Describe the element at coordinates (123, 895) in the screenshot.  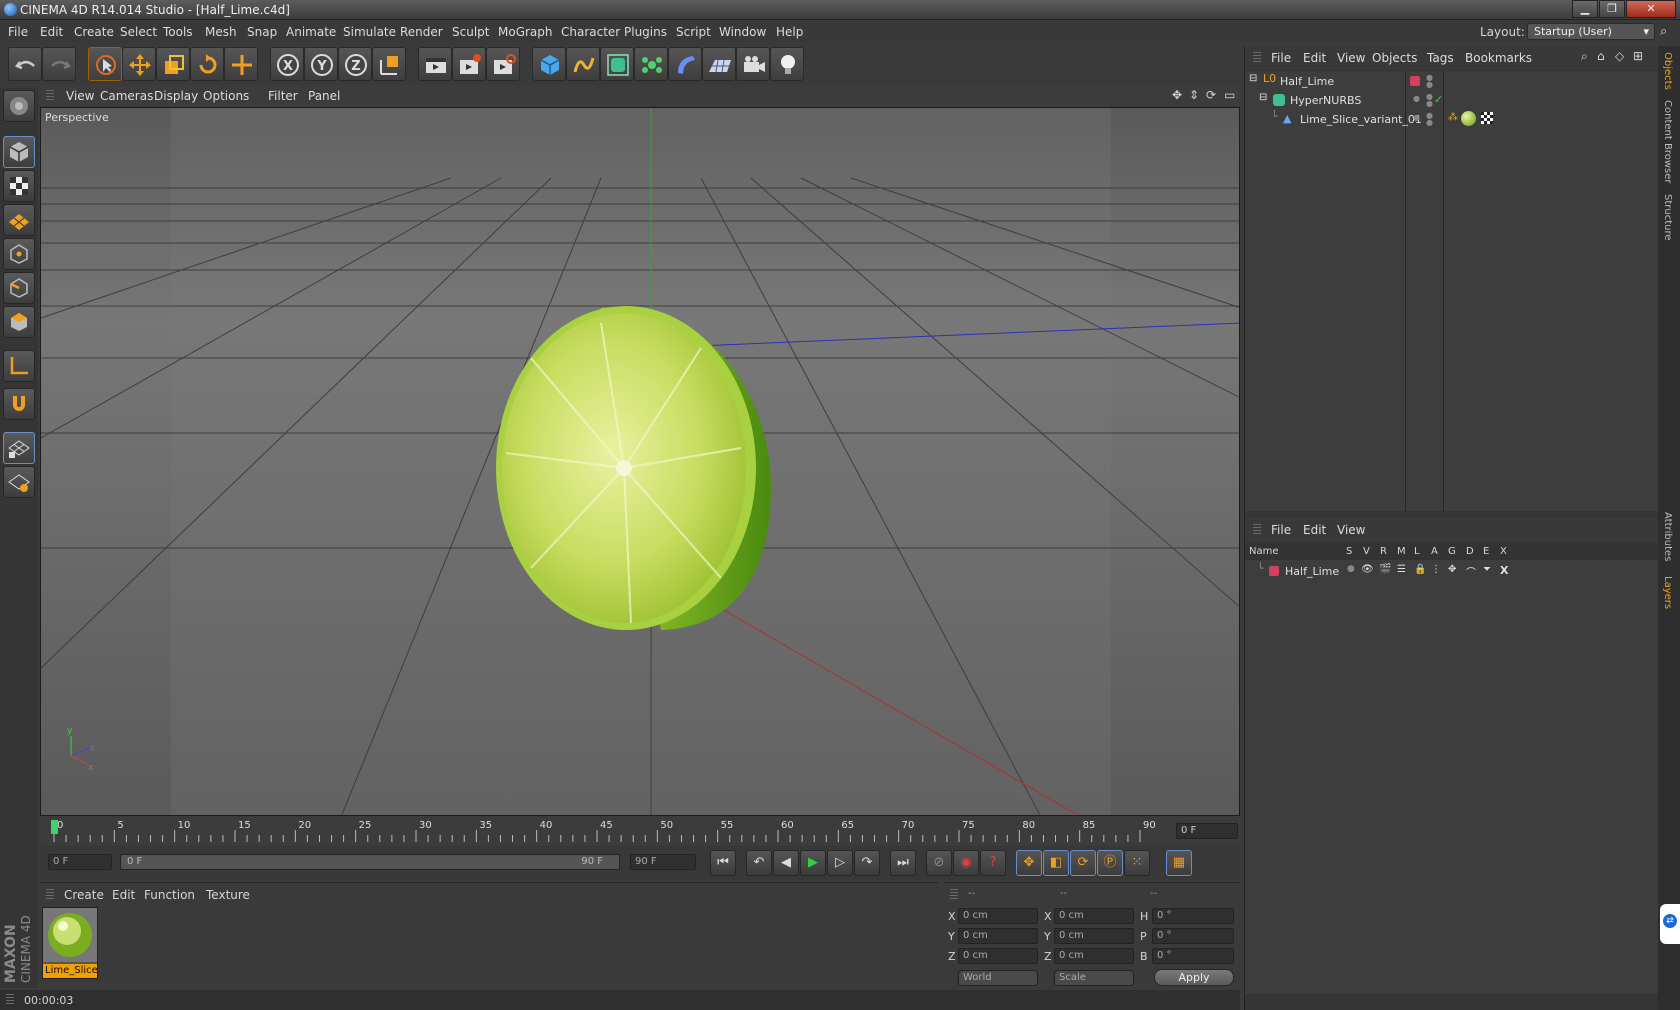
I see `material-menu-edit: Edit` at that location.